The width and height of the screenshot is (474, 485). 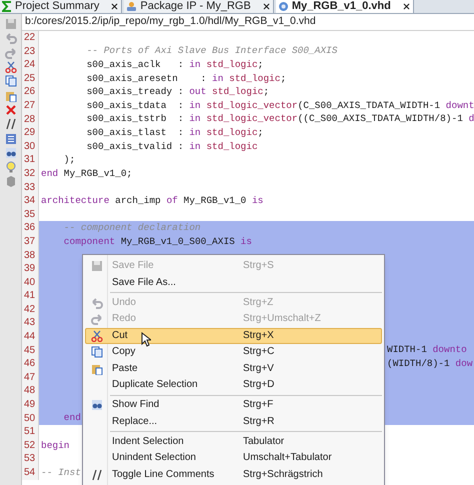 What do you see at coordinates (195, 6) in the screenshot?
I see `tab-label: Package IP - My_RGB` at bounding box center [195, 6].